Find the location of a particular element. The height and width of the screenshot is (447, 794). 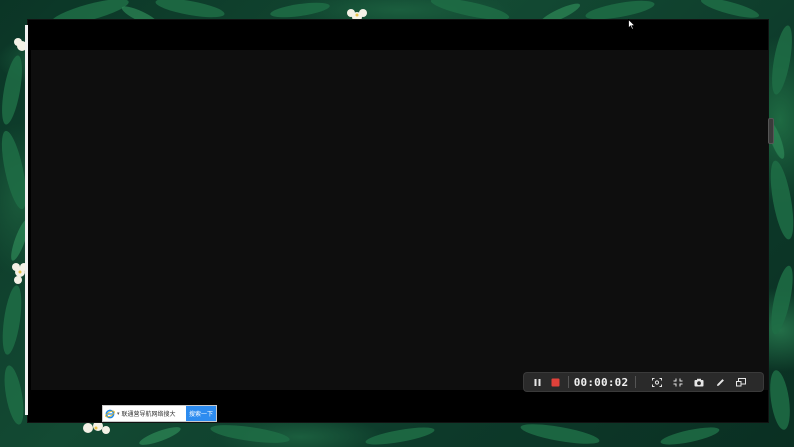

pause-button is located at coordinates (537, 382).